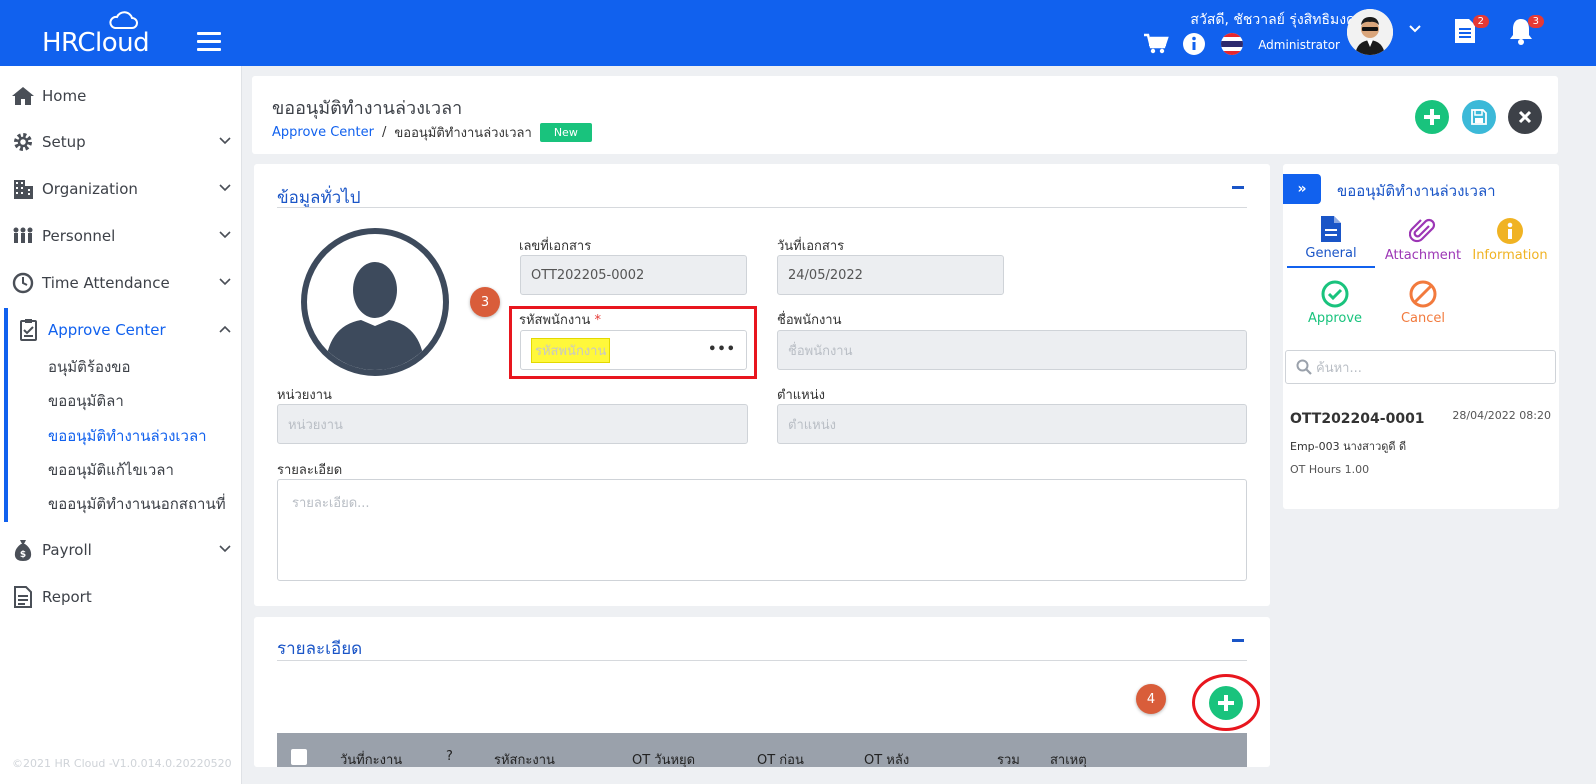  I want to click on doc-no-label: เลขที่เอกสาร, so click(555, 246).